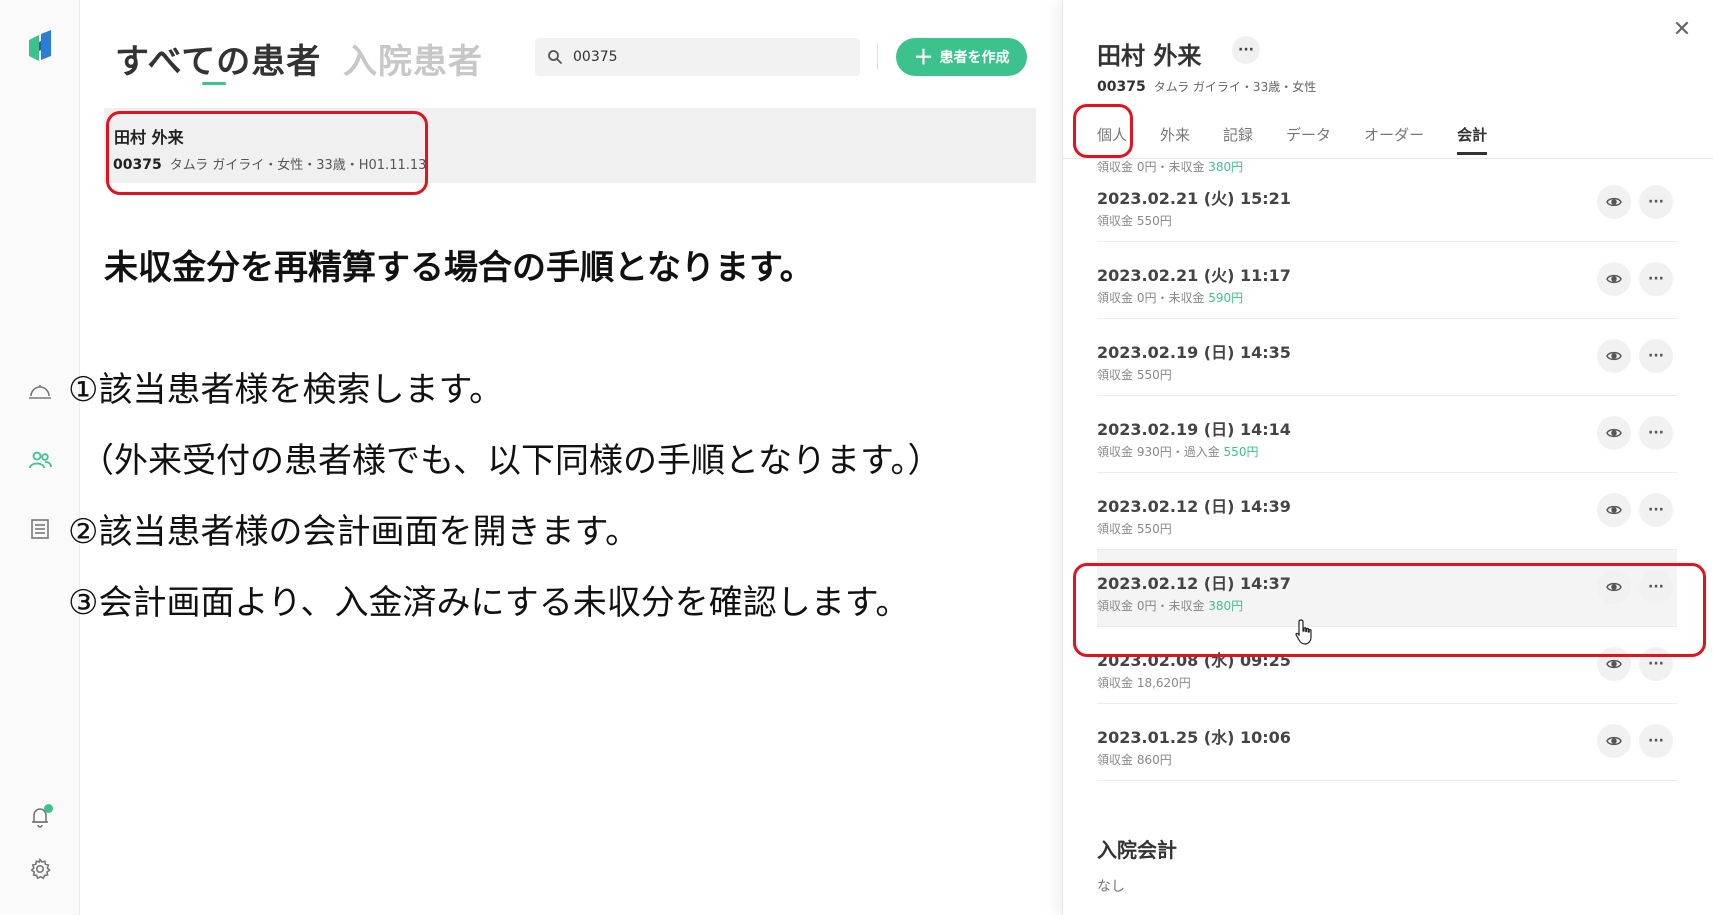  I want to click on accounting-record: 2023.01.25 (水) 10:06 領収金 860円 ···, so click(1387, 742).